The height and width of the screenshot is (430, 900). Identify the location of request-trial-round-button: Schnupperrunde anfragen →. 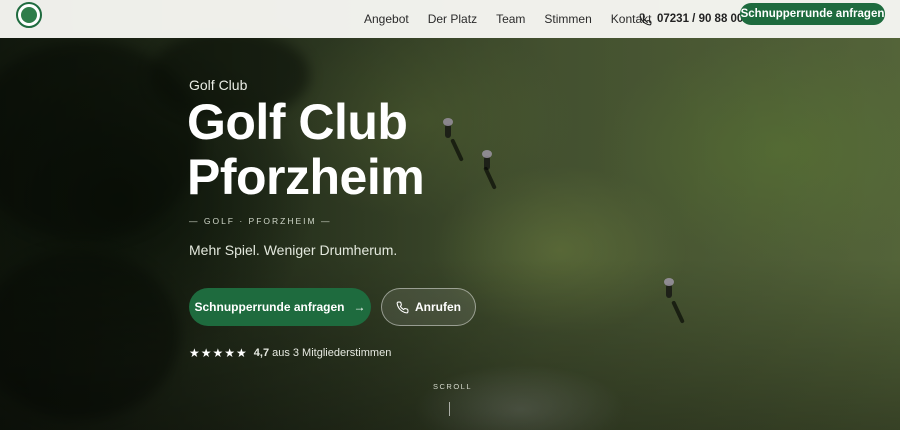
(280, 307).